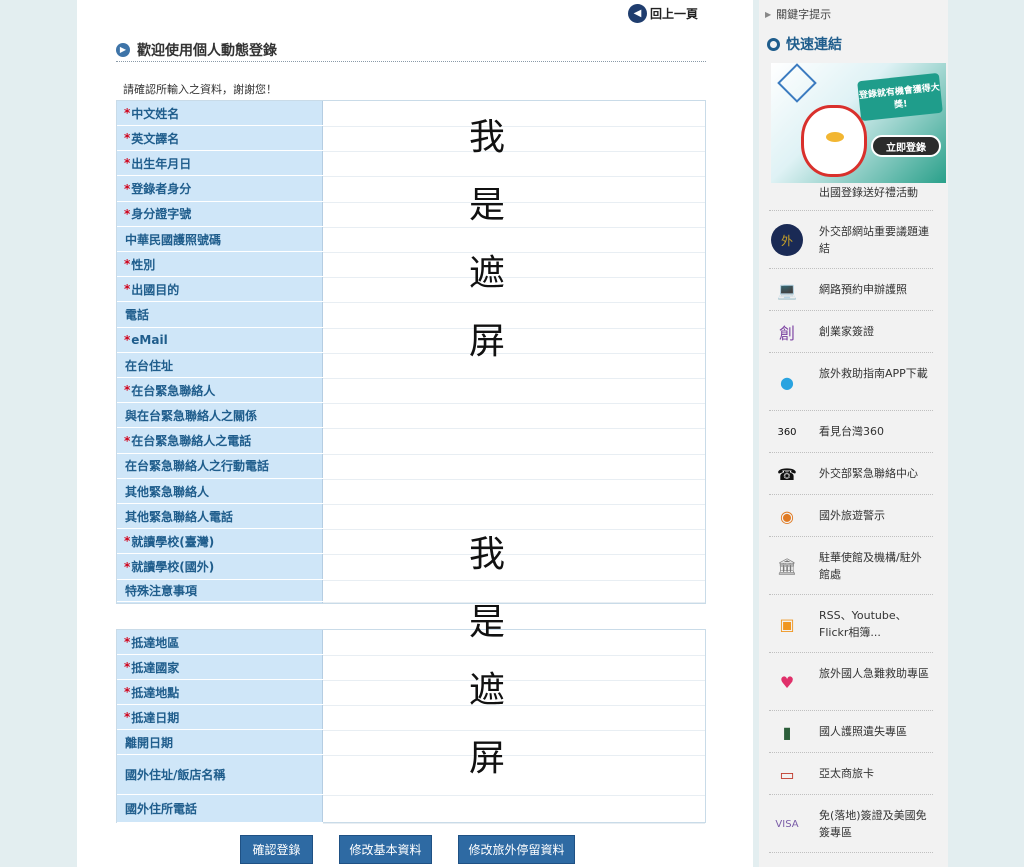 The image size is (1024, 867). What do you see at coordinates (161, 189) in the screenshot?
I see `field-label: 登錄者身分` at bounding box center [161, 189].